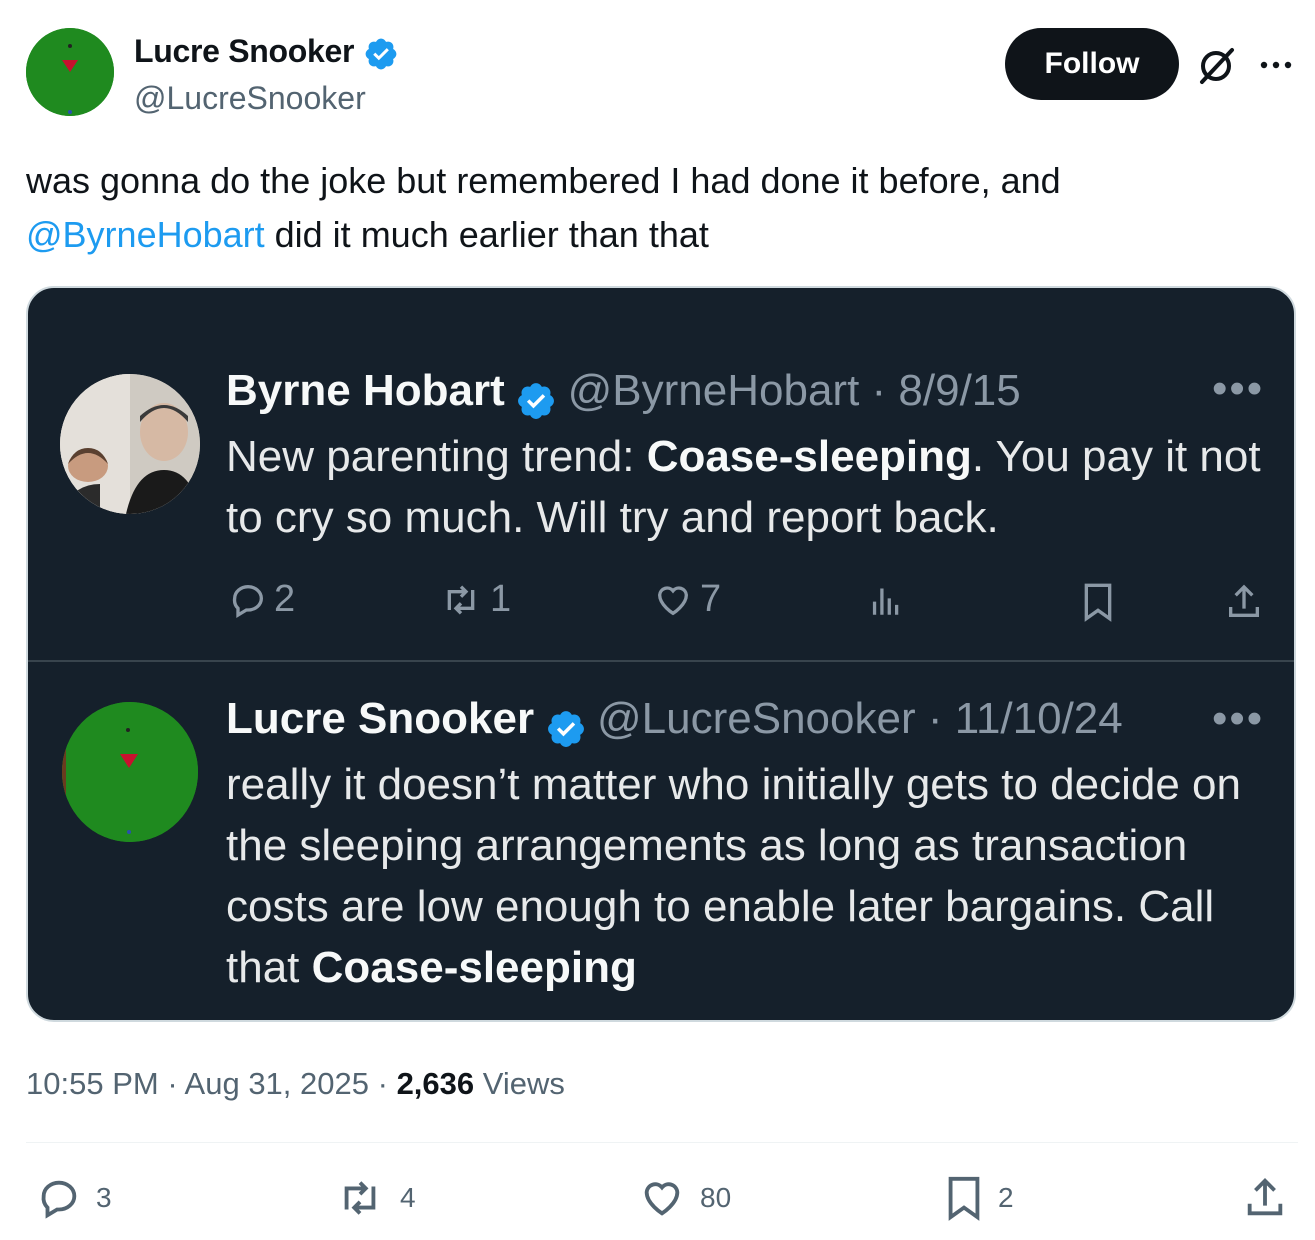  Describe the element at coordinates (277, 1083) in the screenshot. I see `date-link: Aug 31, 2025` at that location.